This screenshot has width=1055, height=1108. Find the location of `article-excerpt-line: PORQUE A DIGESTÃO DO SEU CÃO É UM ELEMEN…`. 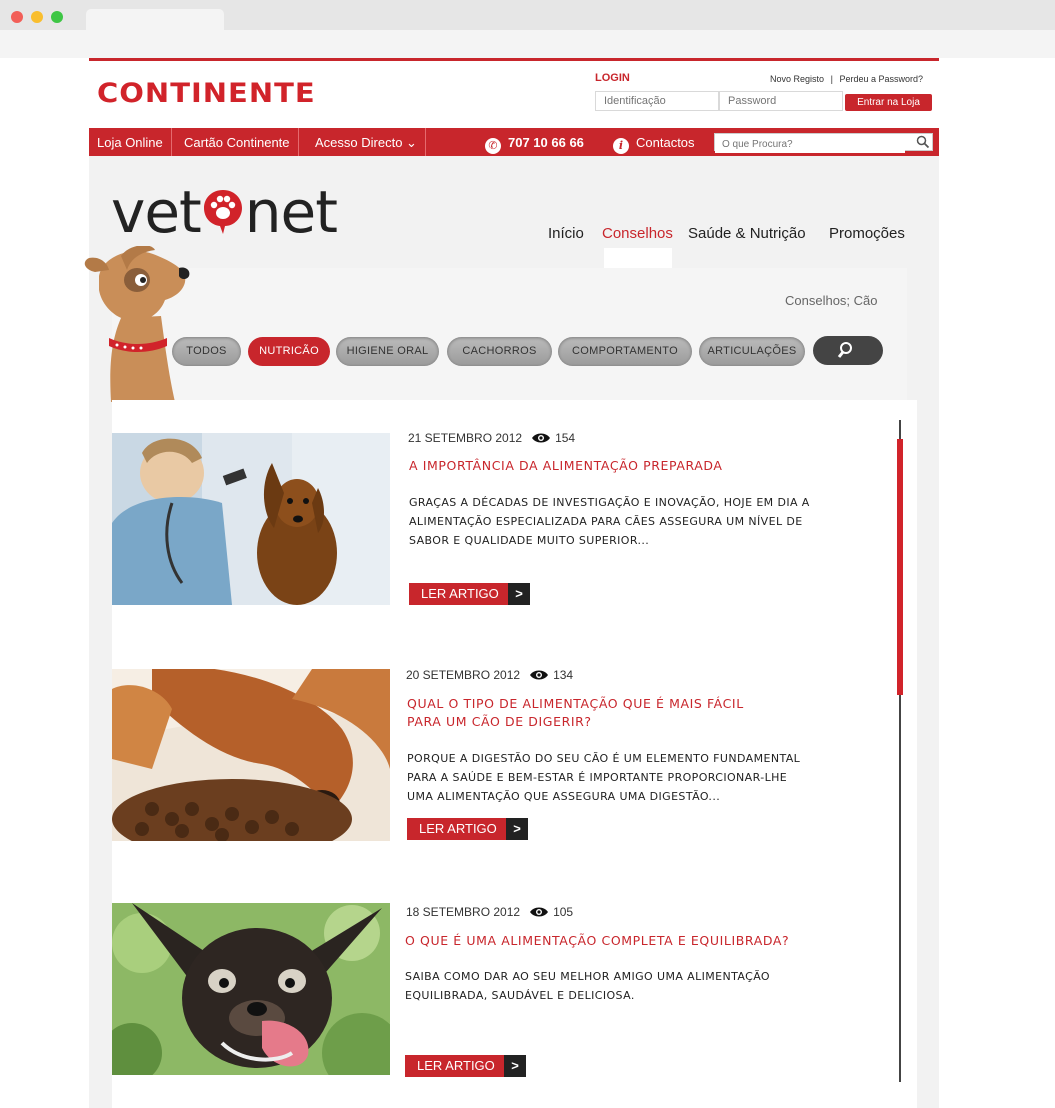

article-excerpt-line: PORQUE A DIGESTÃO DO SEU CÃO É UM ELEMEN… is located at coordinates (604, 758).